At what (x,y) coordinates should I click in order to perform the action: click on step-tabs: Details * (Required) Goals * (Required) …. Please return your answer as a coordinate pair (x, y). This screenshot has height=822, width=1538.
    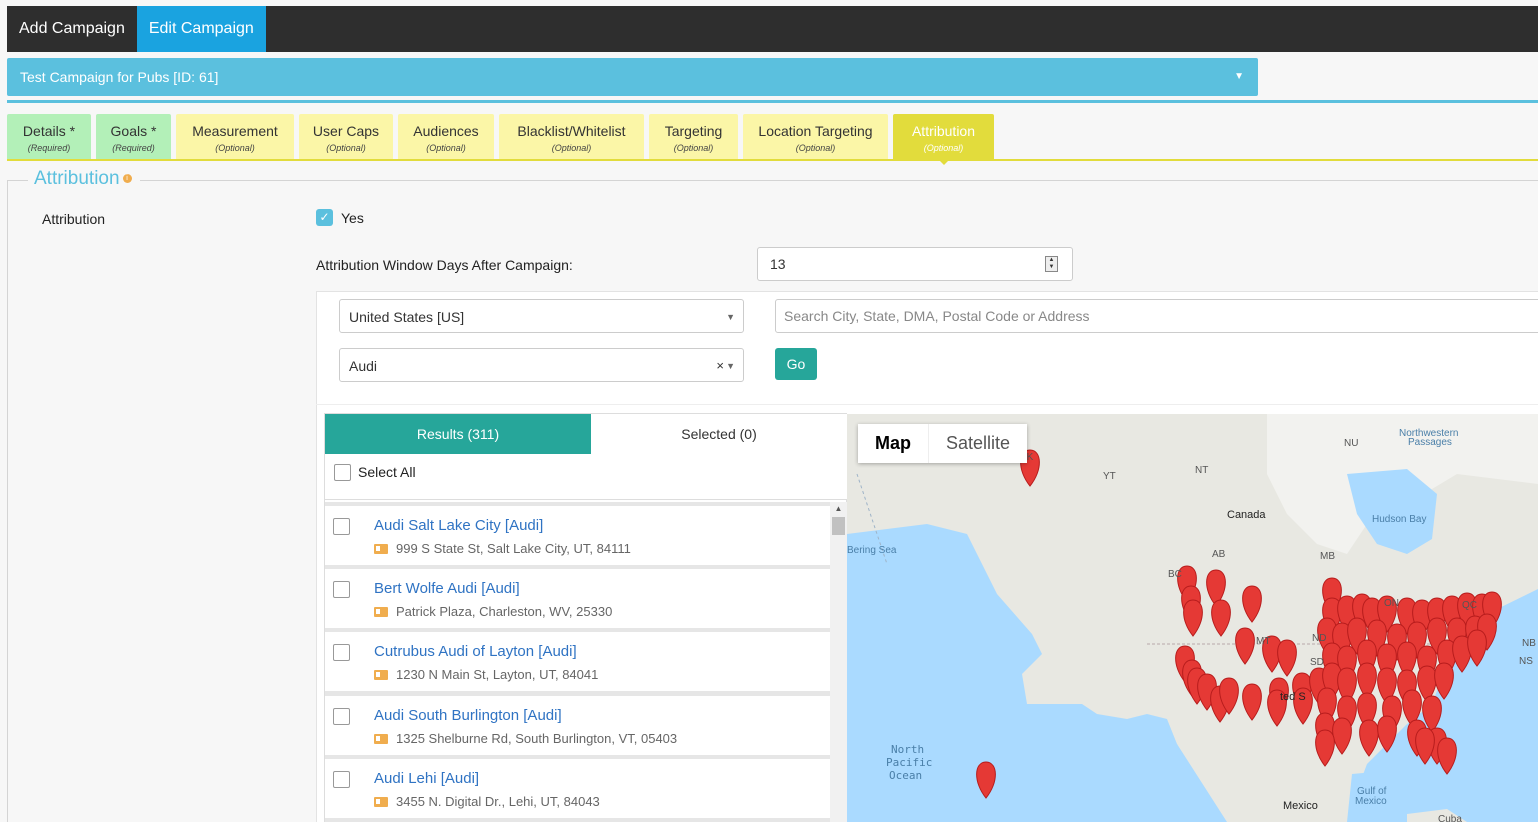
    Looking at the image, I should click on (503, 139).